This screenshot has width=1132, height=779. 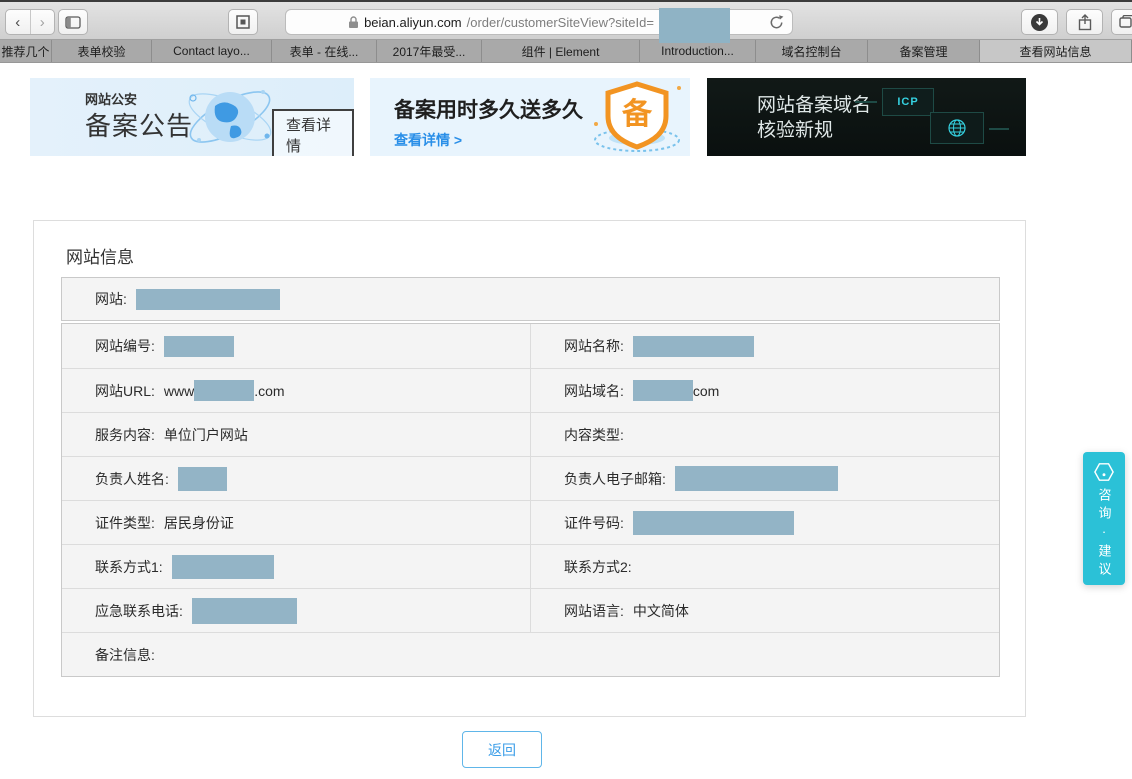 I want to click on table-row-remarks: 备注信息:, so click(x=530, y=654).